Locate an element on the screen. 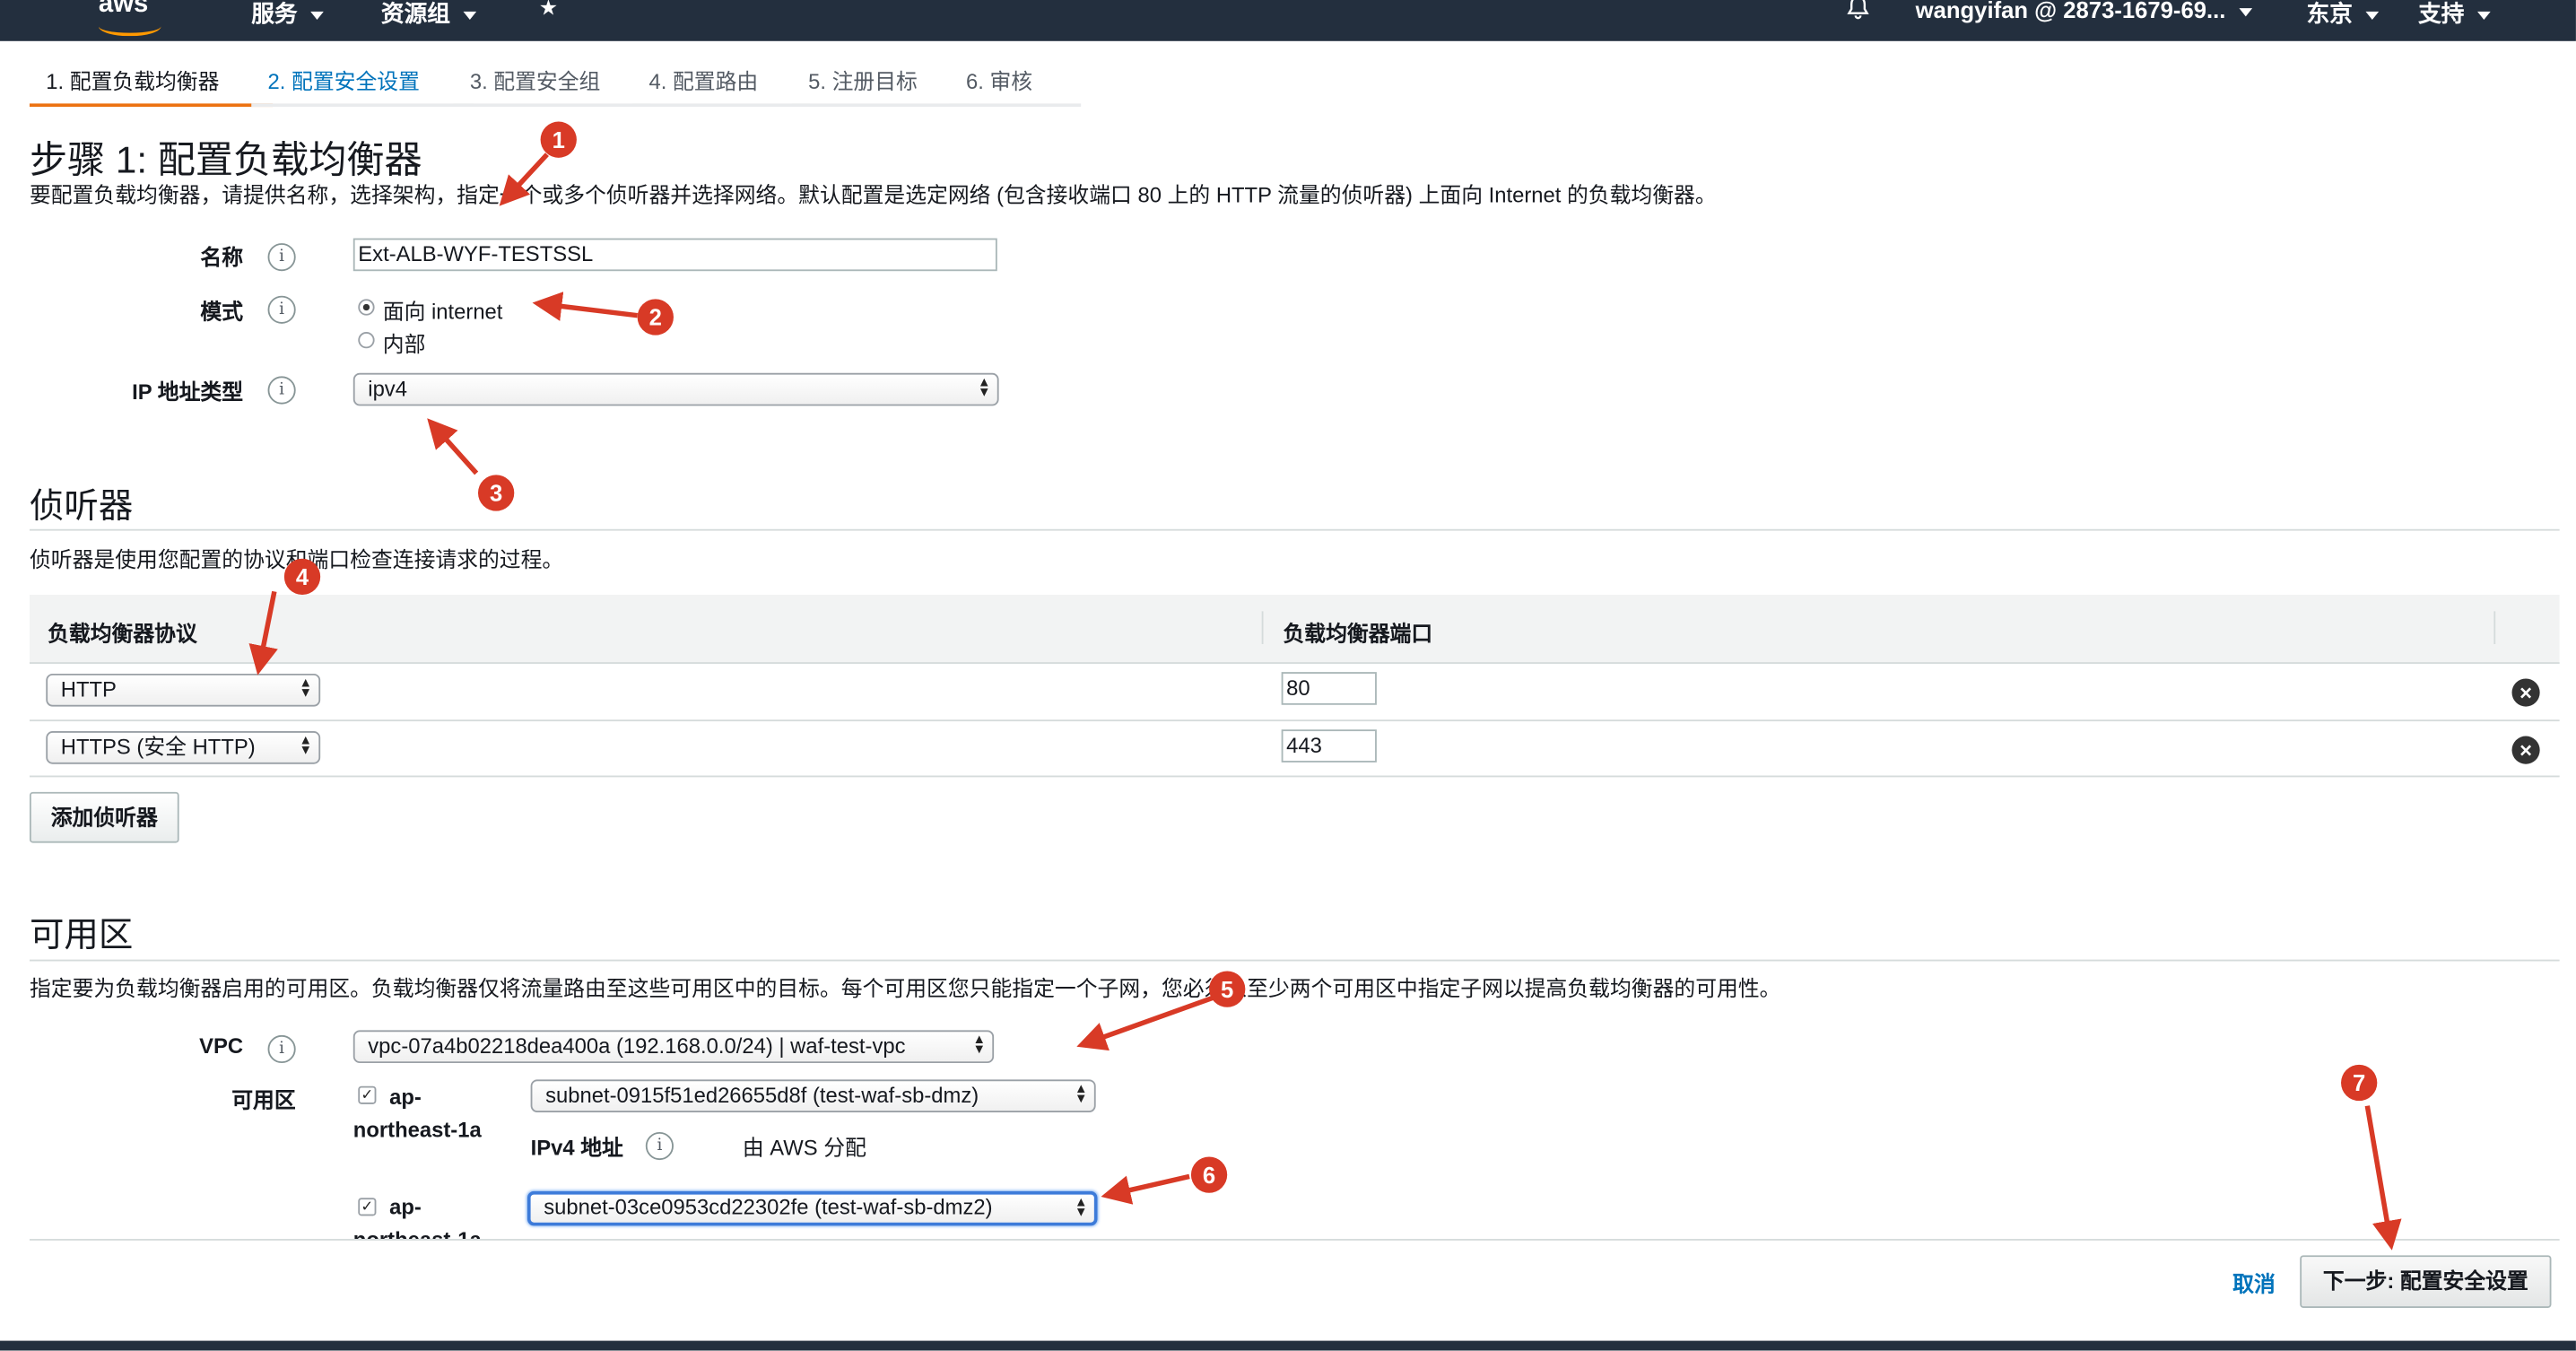  annotation-badge: 7 is located at coordinates (2359, 1083).